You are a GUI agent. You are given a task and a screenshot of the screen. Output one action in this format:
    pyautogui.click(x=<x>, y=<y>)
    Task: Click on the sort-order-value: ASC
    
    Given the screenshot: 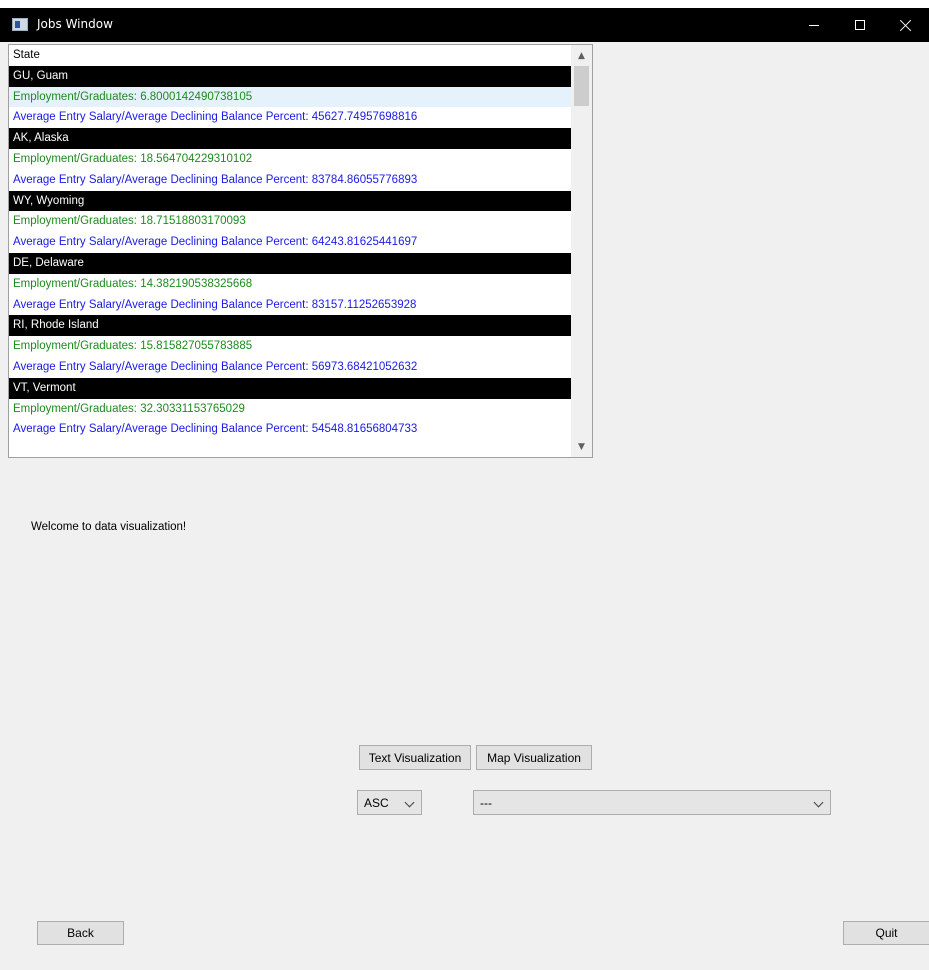 What is the action you would take?
    pyautogui.click(x=376, y=803)
    